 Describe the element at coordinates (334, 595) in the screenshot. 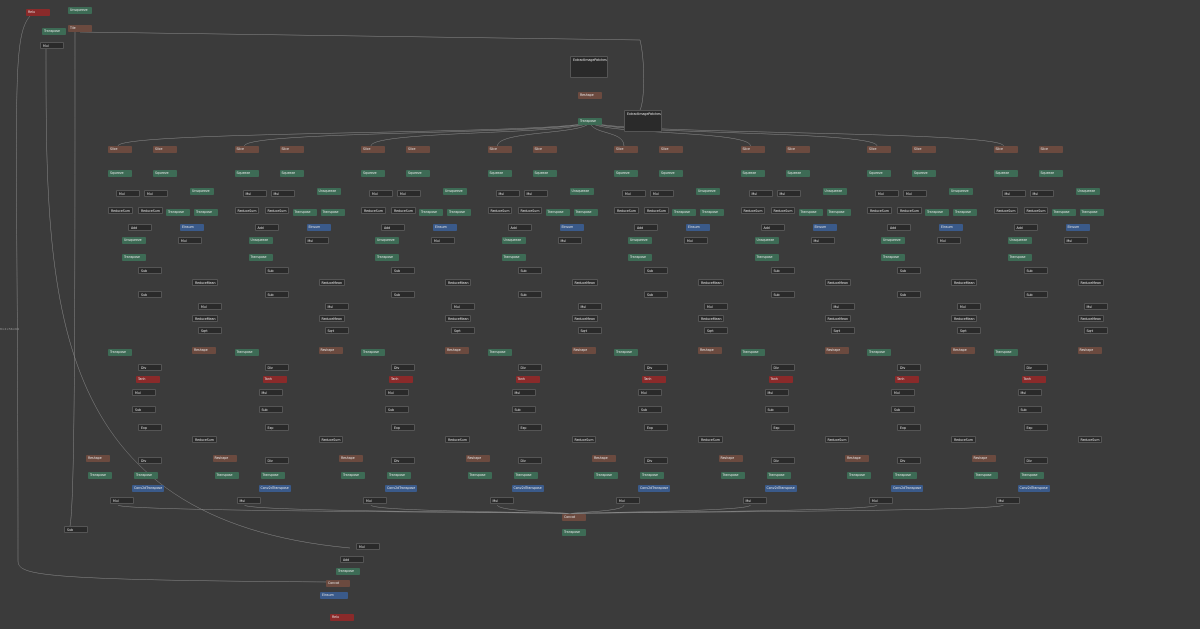

I see `einsum-node-bottom: Einsum` at that location.